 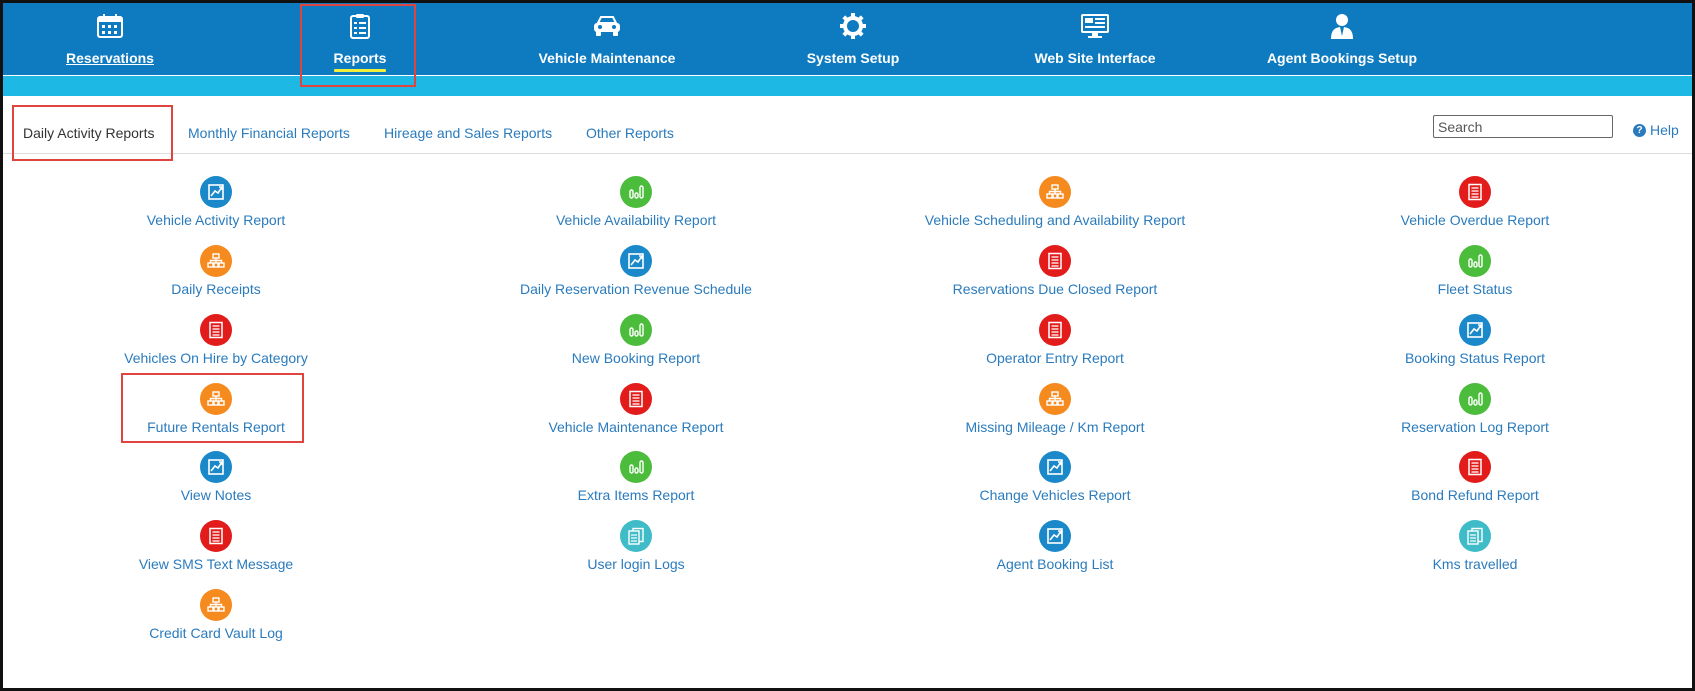 What do you see at coordinates (1475, 358) in the screenshot?
I see `report-label: Booking Status Report` at bounding box center [1475, 358].